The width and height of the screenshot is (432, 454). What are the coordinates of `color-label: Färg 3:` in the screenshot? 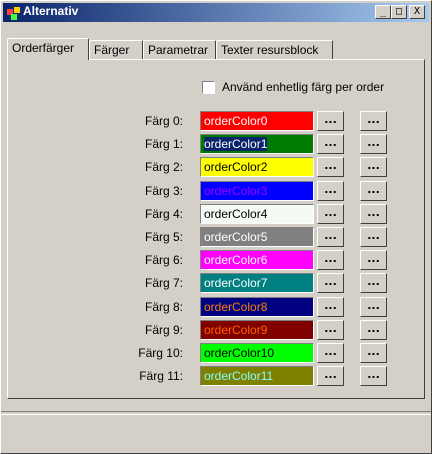 It's located at (163, 191).